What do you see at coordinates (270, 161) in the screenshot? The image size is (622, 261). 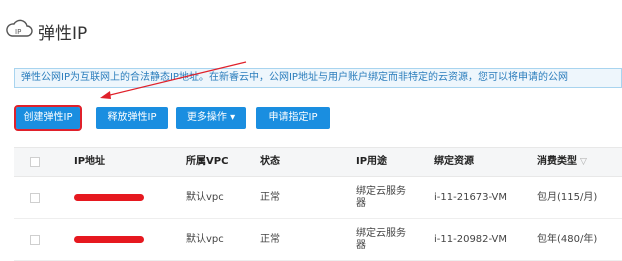 I see `column-status: 状态` at bounding box center [270, 161].